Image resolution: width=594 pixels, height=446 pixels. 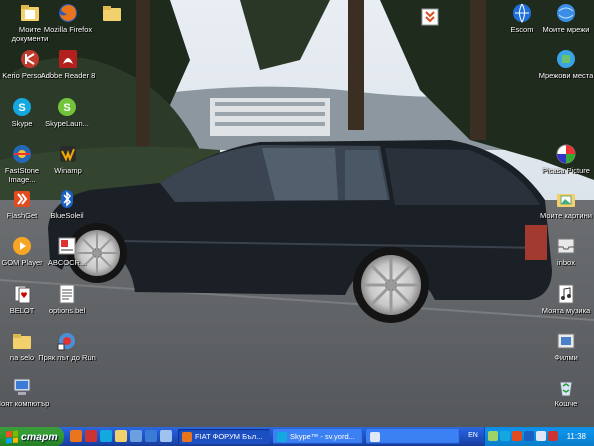 I want to click on desktop-icon-my-computer: Моят компютър, so click(x=26, y=392).